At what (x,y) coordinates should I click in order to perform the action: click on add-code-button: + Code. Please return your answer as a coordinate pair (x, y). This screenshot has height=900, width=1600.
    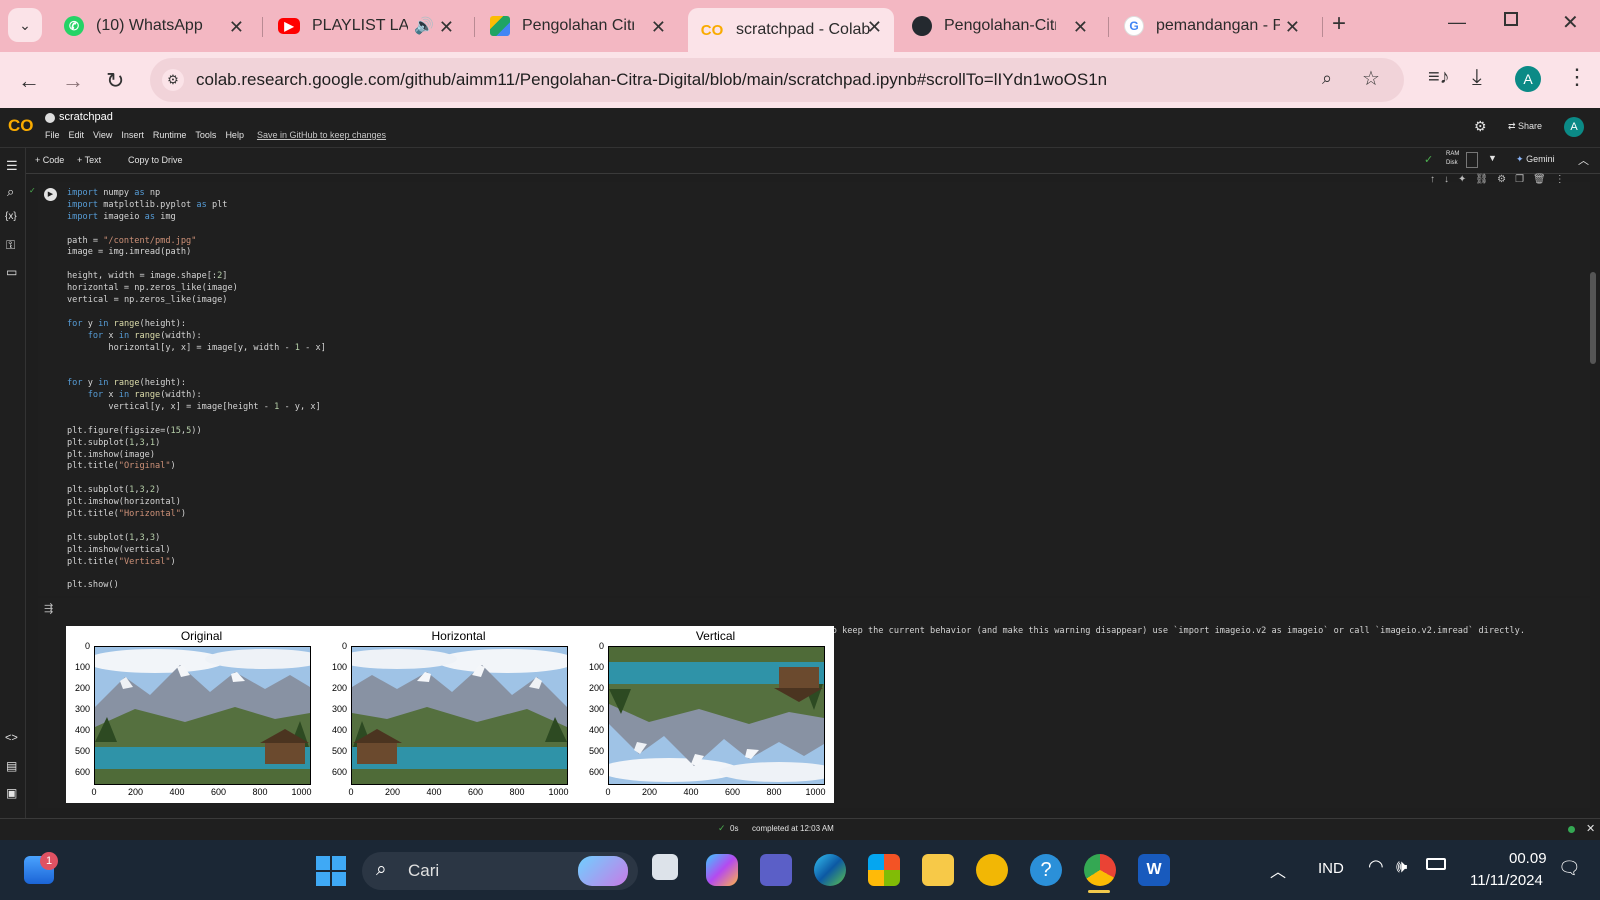
    Looking at the image, I should click on (49, 160).